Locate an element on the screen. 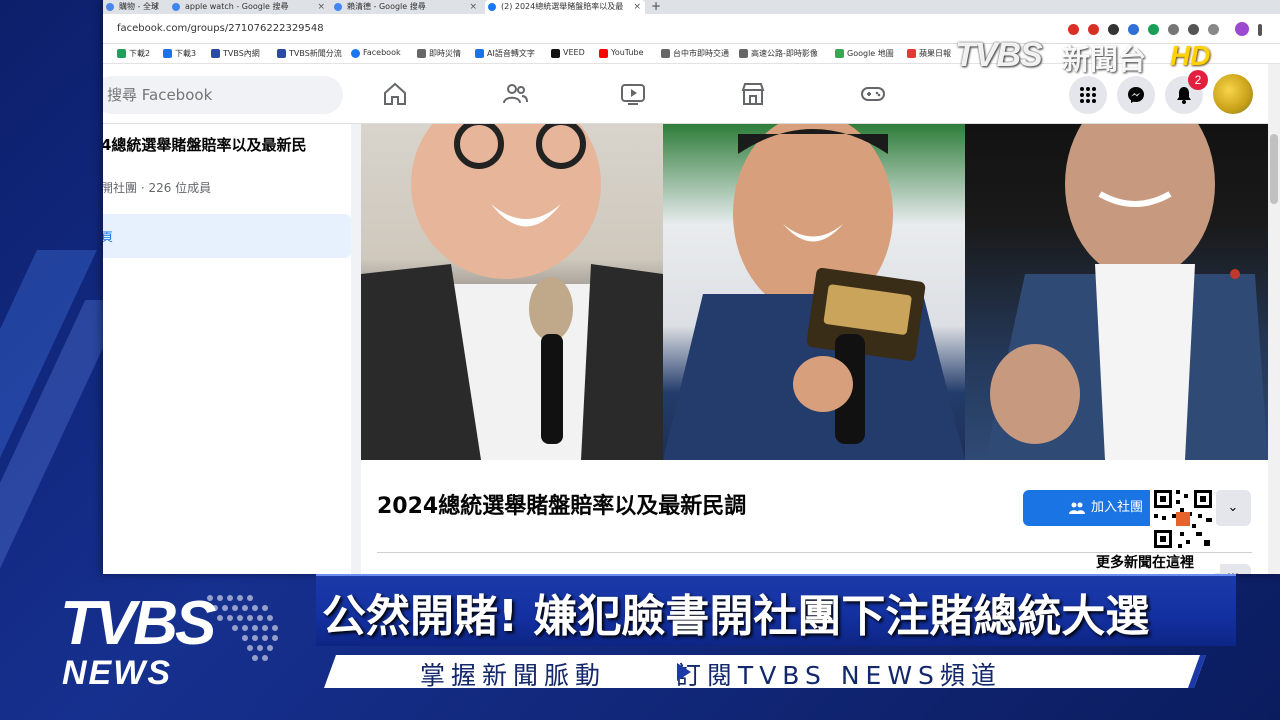  video-icon is located at coordinates (633, 94).